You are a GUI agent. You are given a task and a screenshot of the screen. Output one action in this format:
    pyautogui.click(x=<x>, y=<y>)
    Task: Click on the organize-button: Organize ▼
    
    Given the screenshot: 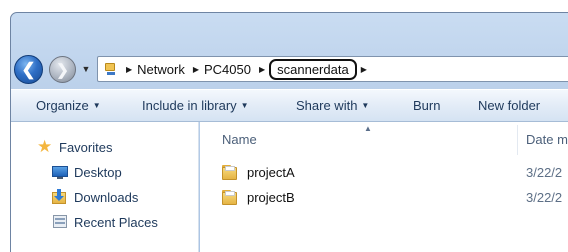 What is the action you would take?
    pyautogui.click(x=68, y=105)
    